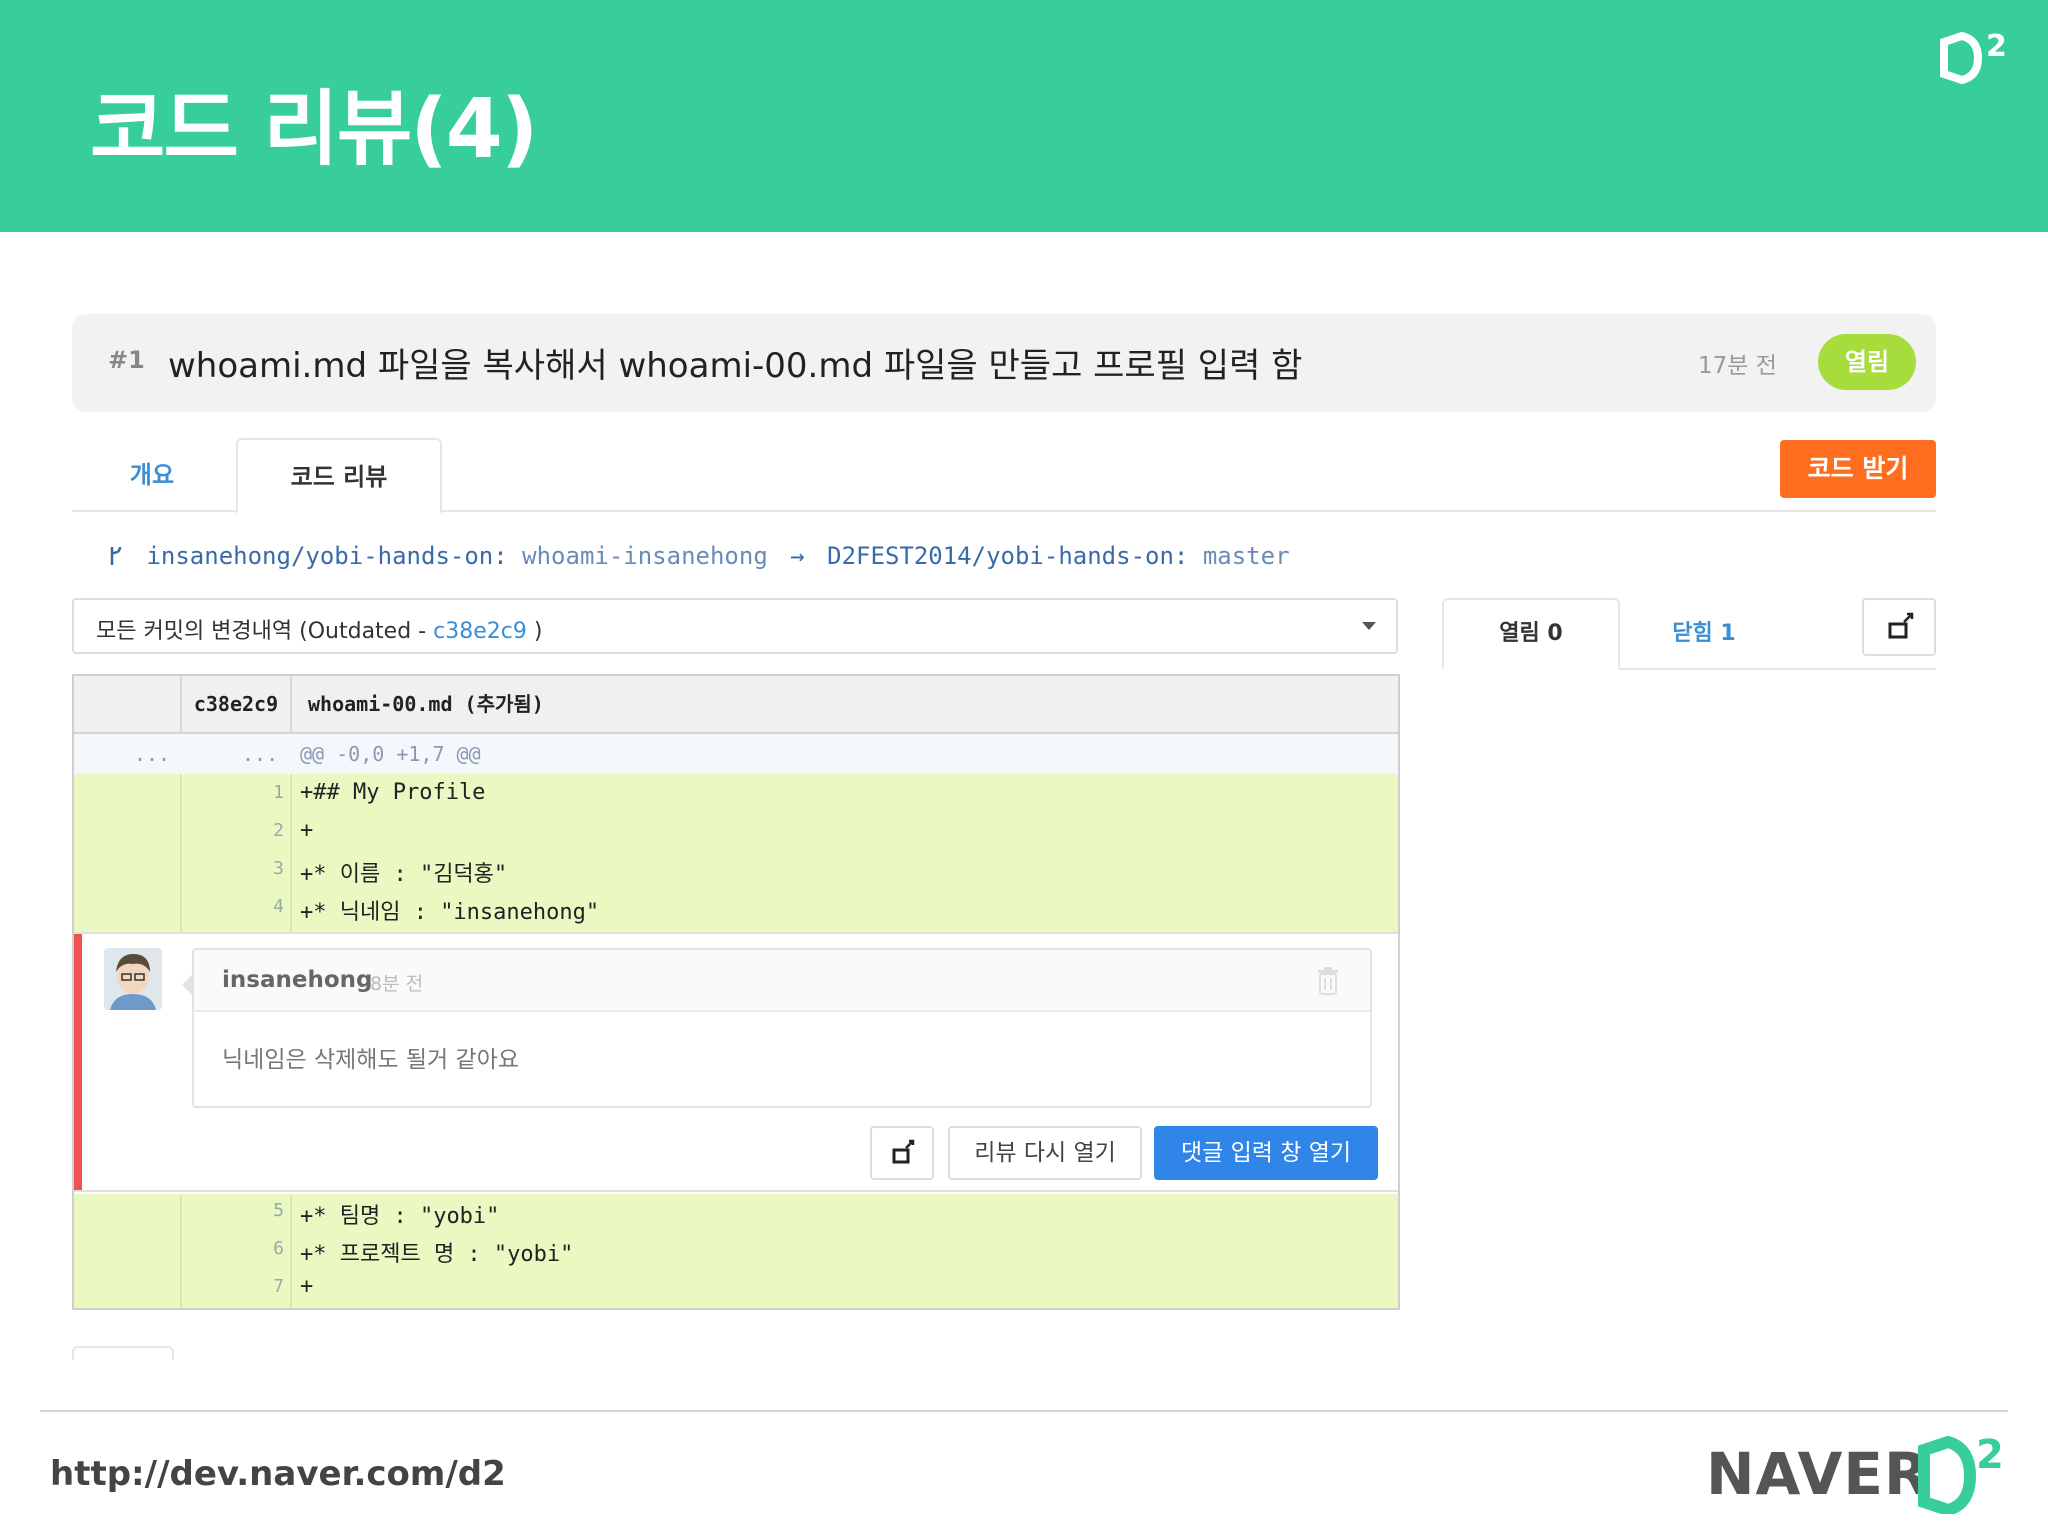 This screenshot has width=2048, height=1536. I want to click on partial-tab, so click(123, 1353).